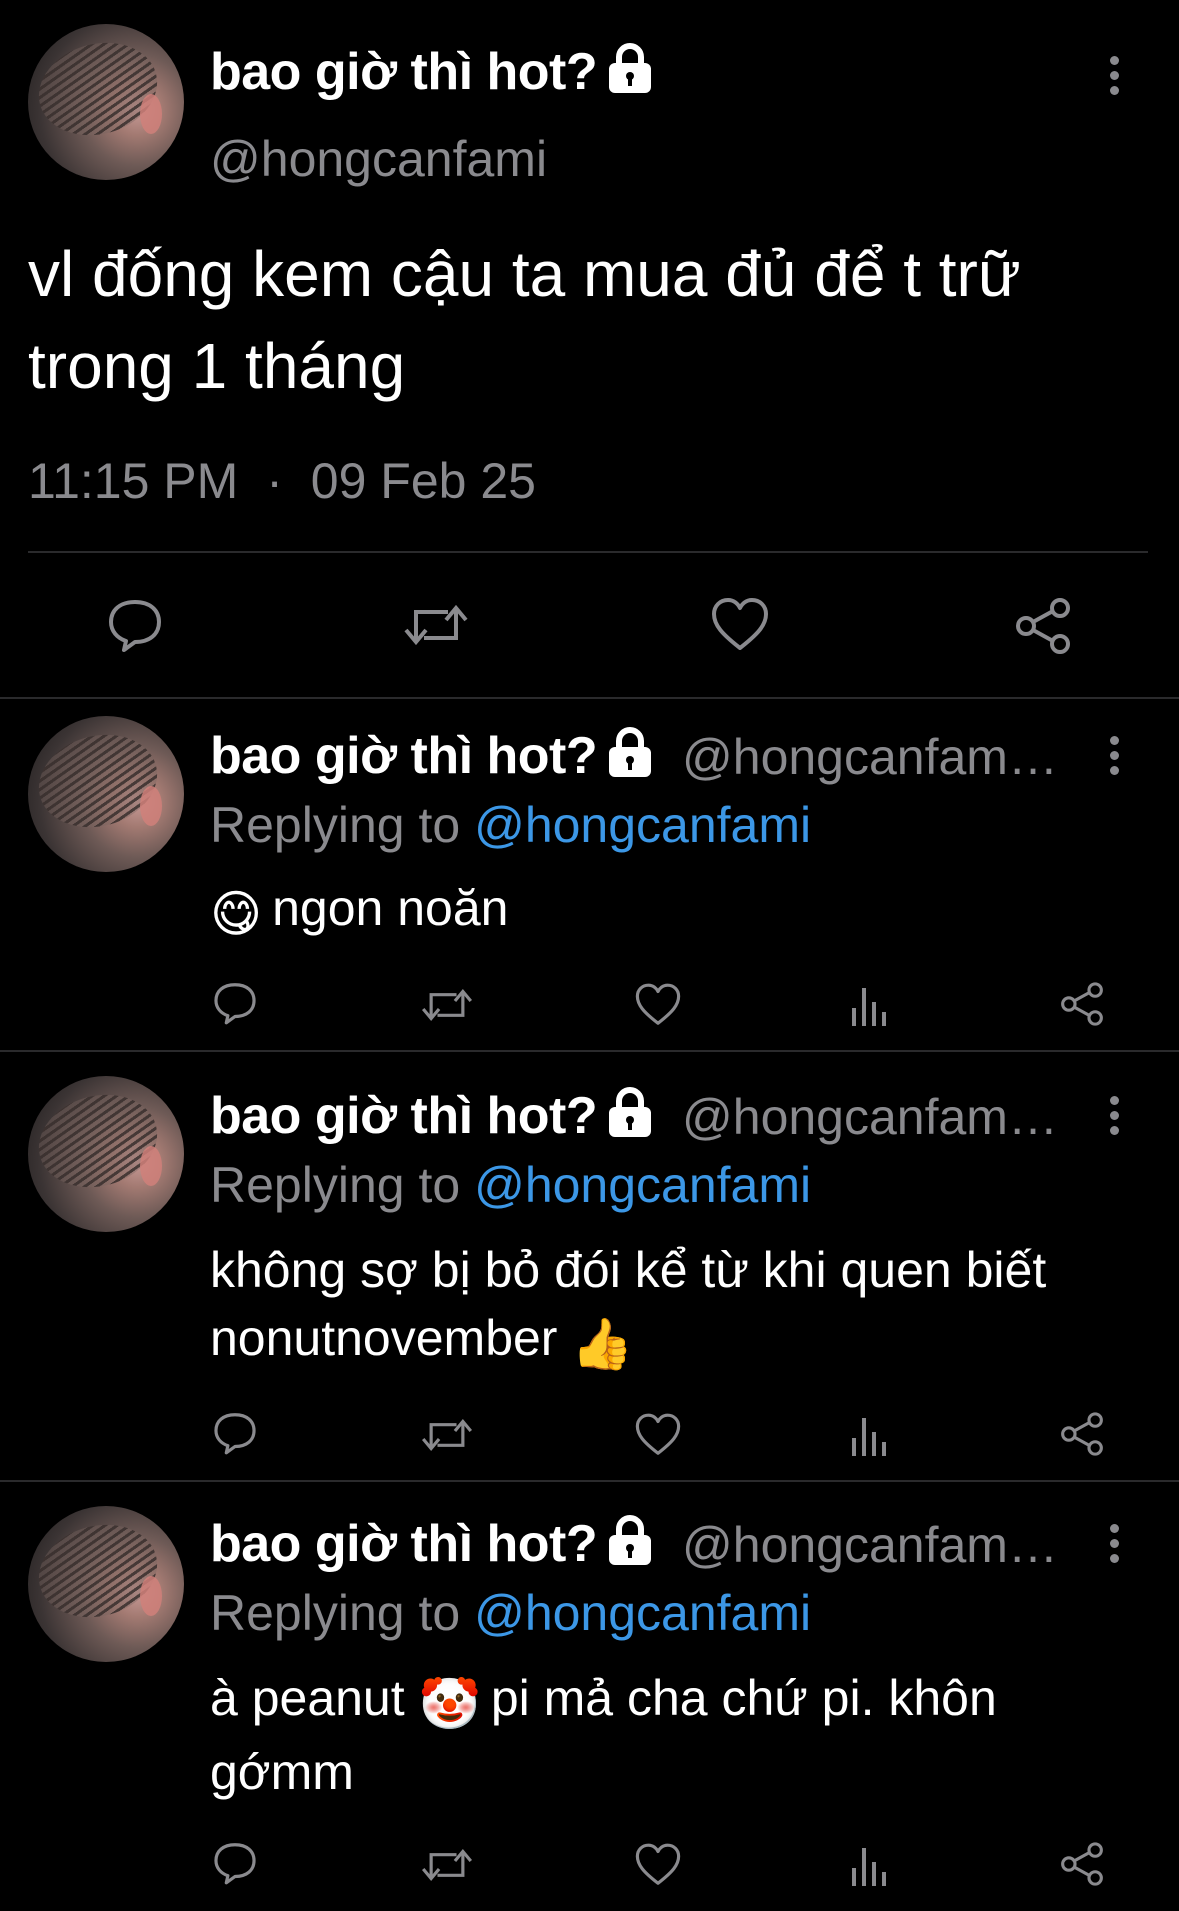  I want to click on tweet-timestamp: 11:15 PM · 09 Feb 25, so click(282, 481).